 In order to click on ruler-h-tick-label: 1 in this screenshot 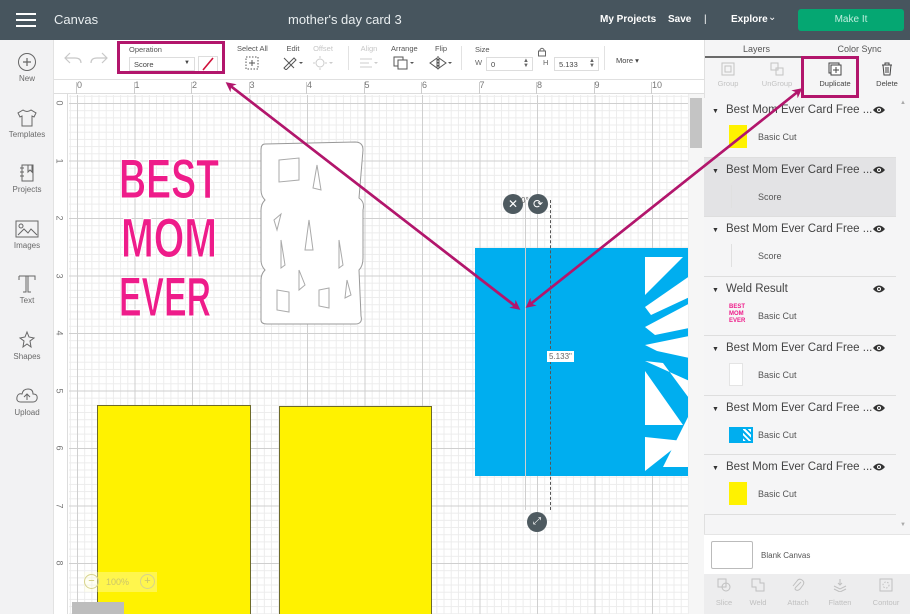, I will do `click(137, 85)`.